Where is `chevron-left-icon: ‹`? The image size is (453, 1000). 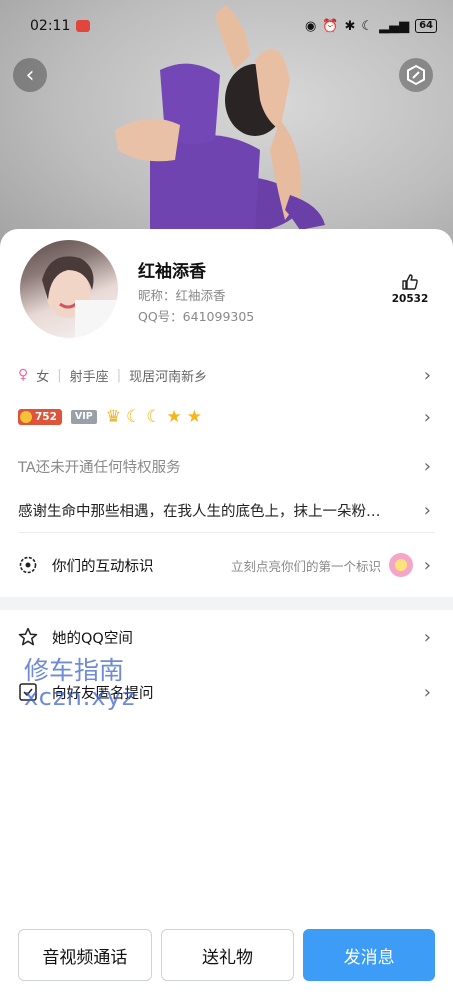
chevron-left-icon: ‹ is located at coordinates (30, 75).